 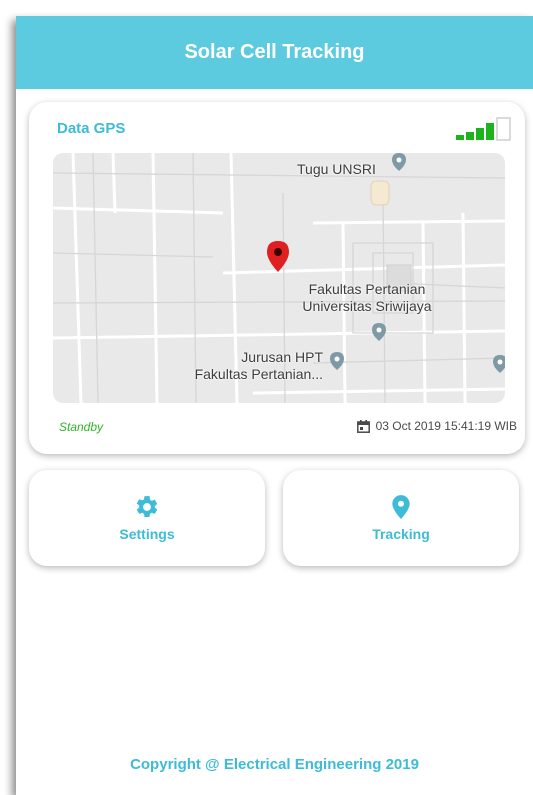 What do you see at coordinates (147, 518) in the screenshot?
I see `settings-button: Settings` at bounding box center [147, 518].